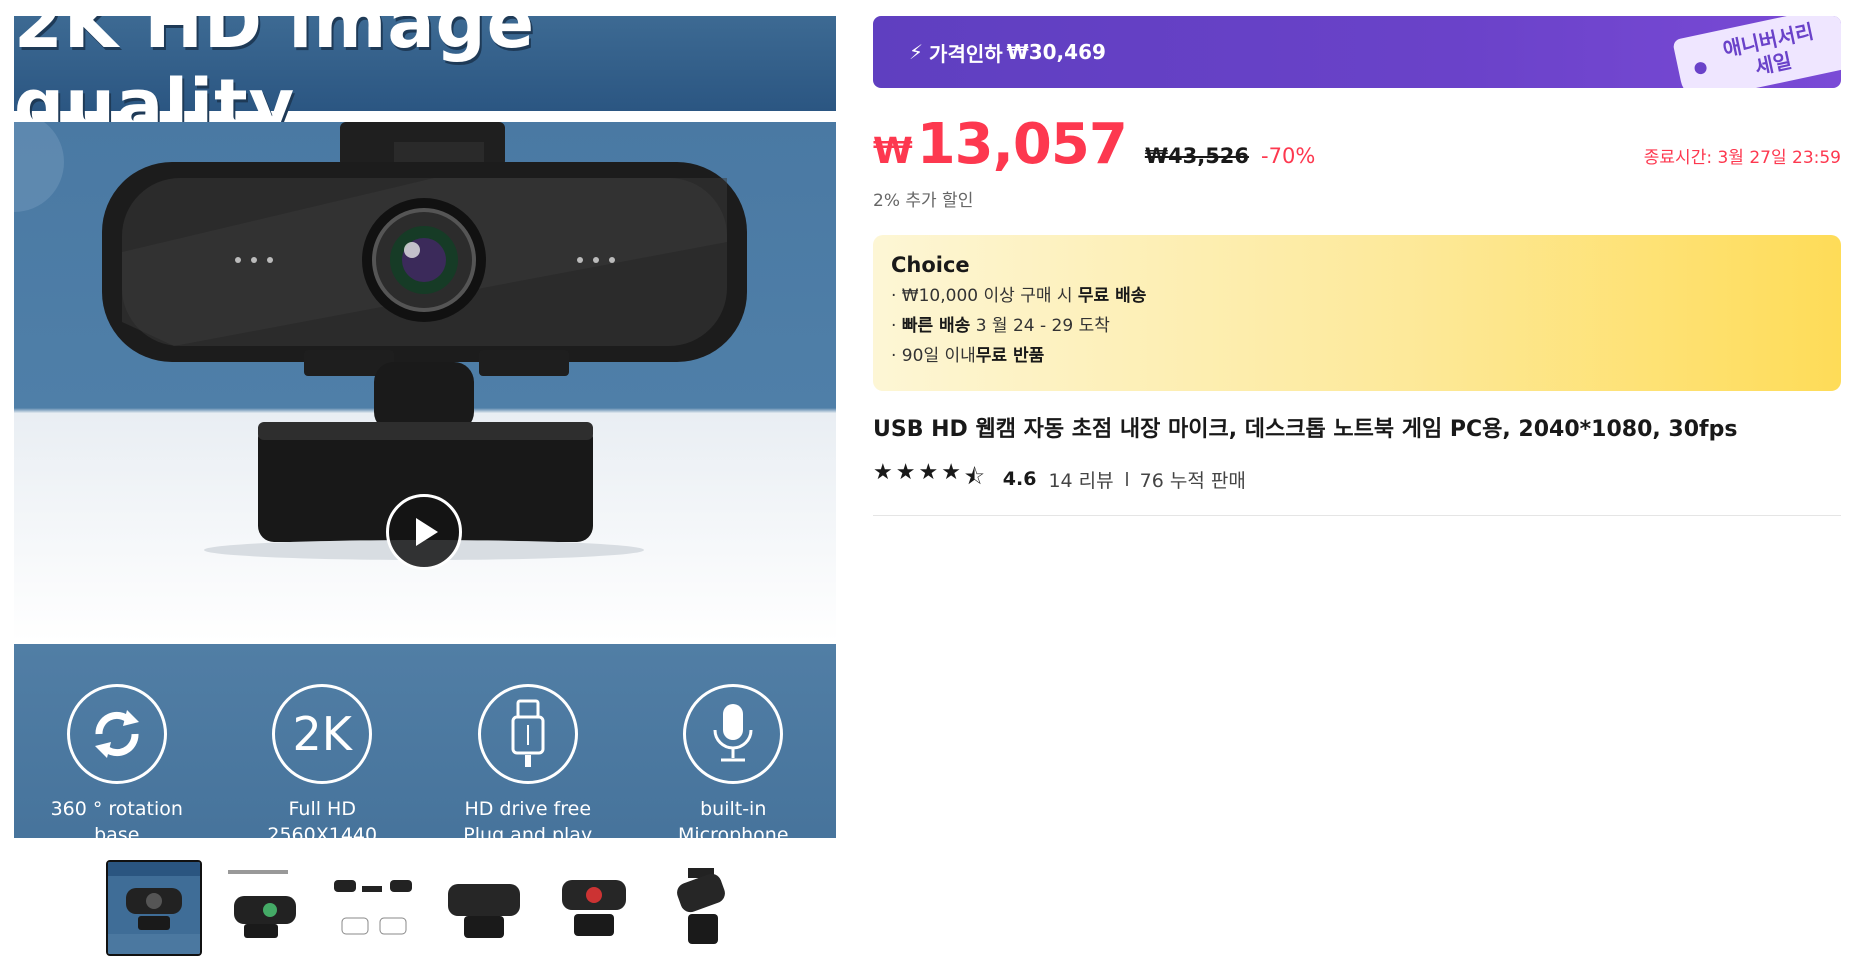  What do you see at coordinates (527, 734) in the screenshot?
I see `usb-icon` at bounding box center [527, 734].